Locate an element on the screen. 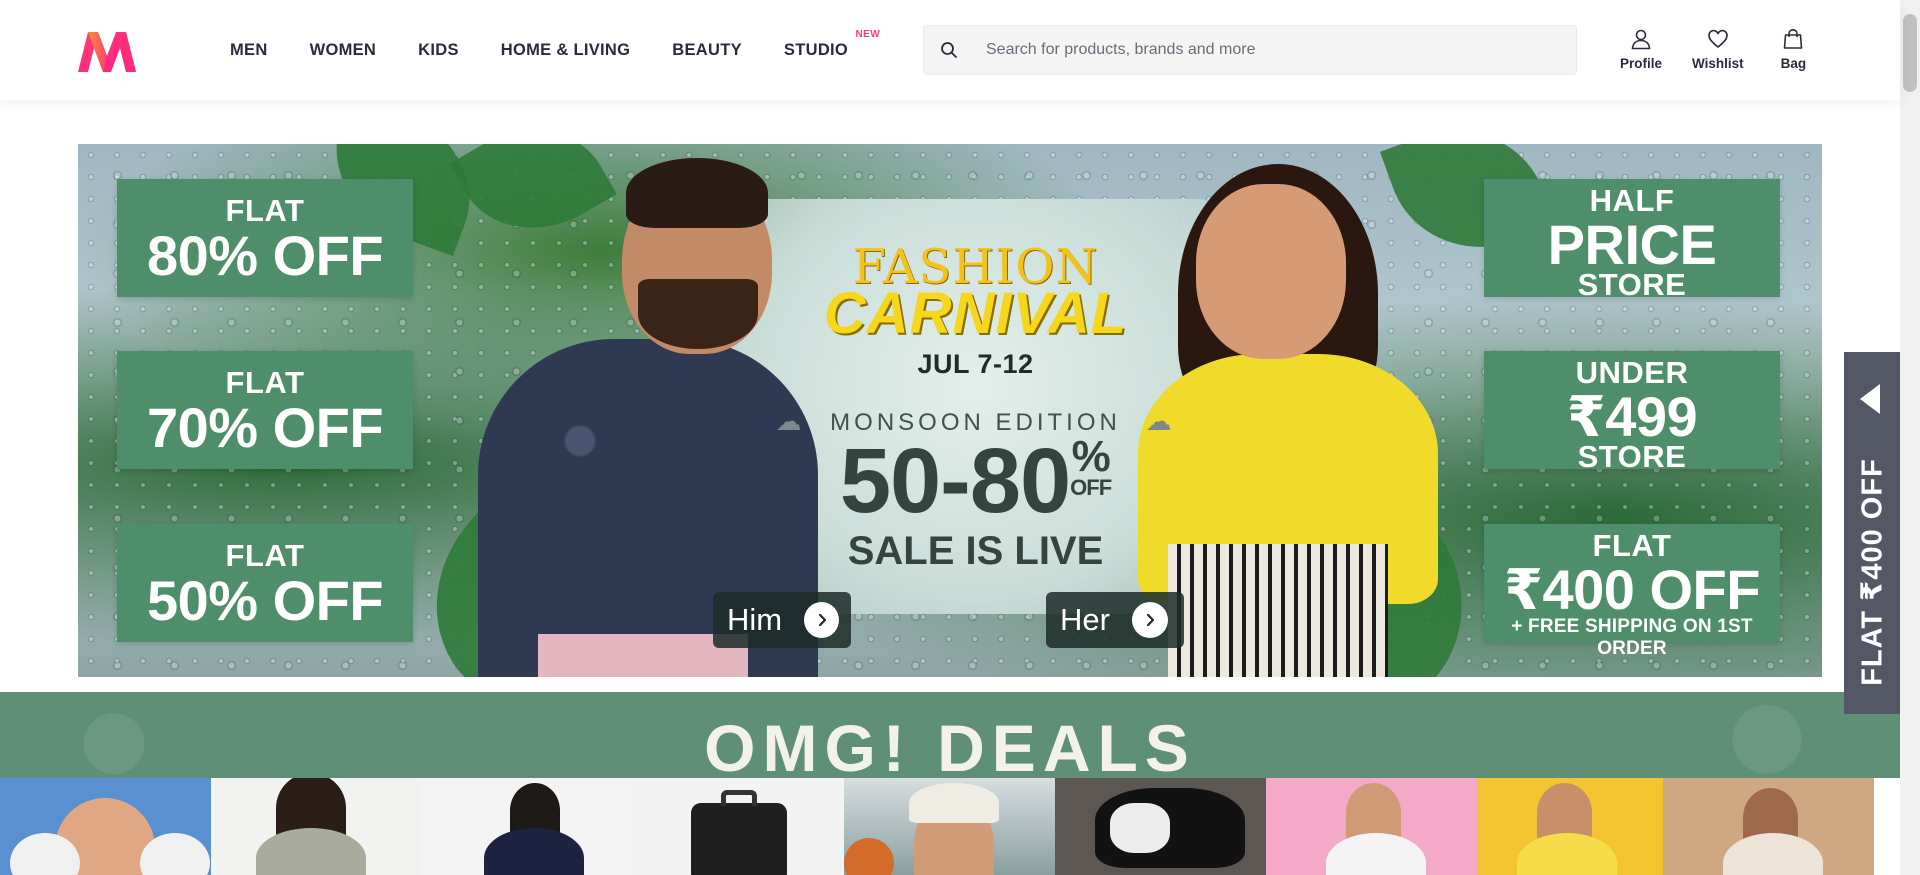  event-title-line2: CARNIVAL is located at coordinates (975, 313).